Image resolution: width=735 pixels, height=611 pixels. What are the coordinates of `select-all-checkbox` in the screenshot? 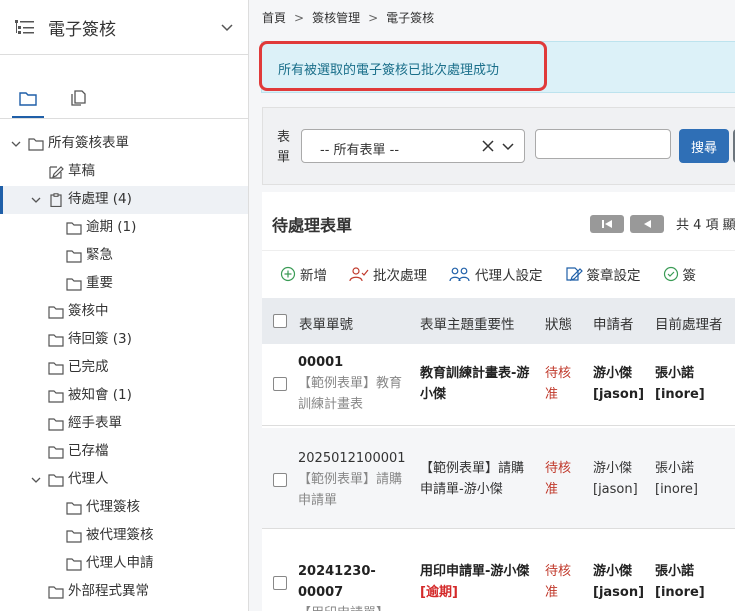 It's located at (280, 321).